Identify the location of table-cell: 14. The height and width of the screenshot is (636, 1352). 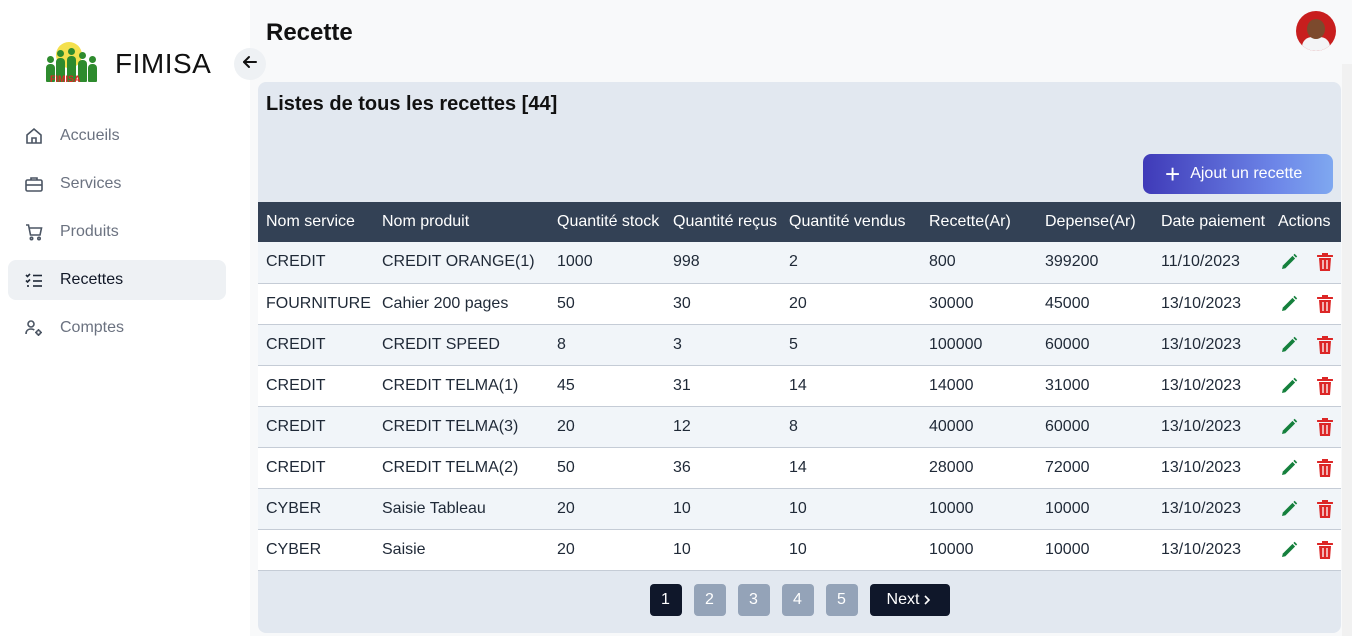
(798, 385).